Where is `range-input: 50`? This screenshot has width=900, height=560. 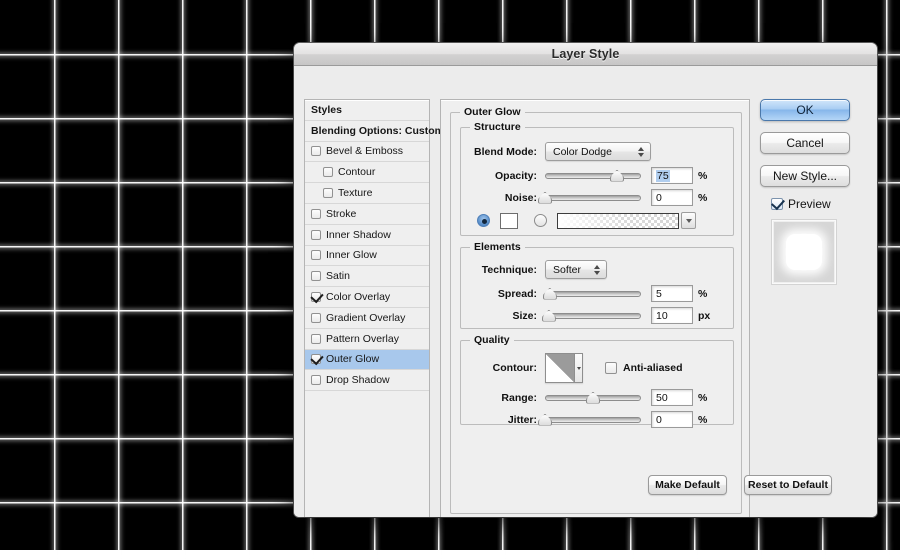
range-input: 50 is located at coordinates (672, 397).